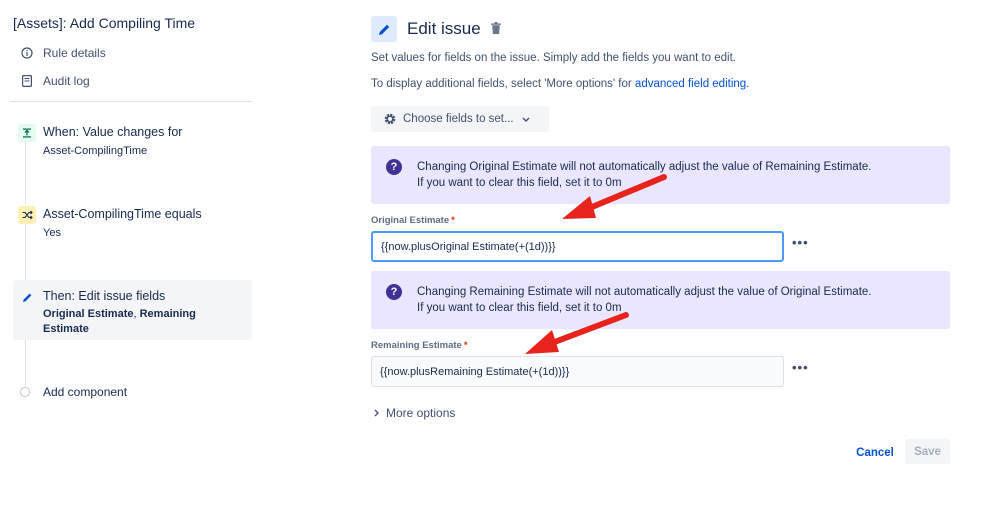 The width and height of the screenshot is (999, 528). I want to click on audit-log-link: Audit log, so click(55, 81).